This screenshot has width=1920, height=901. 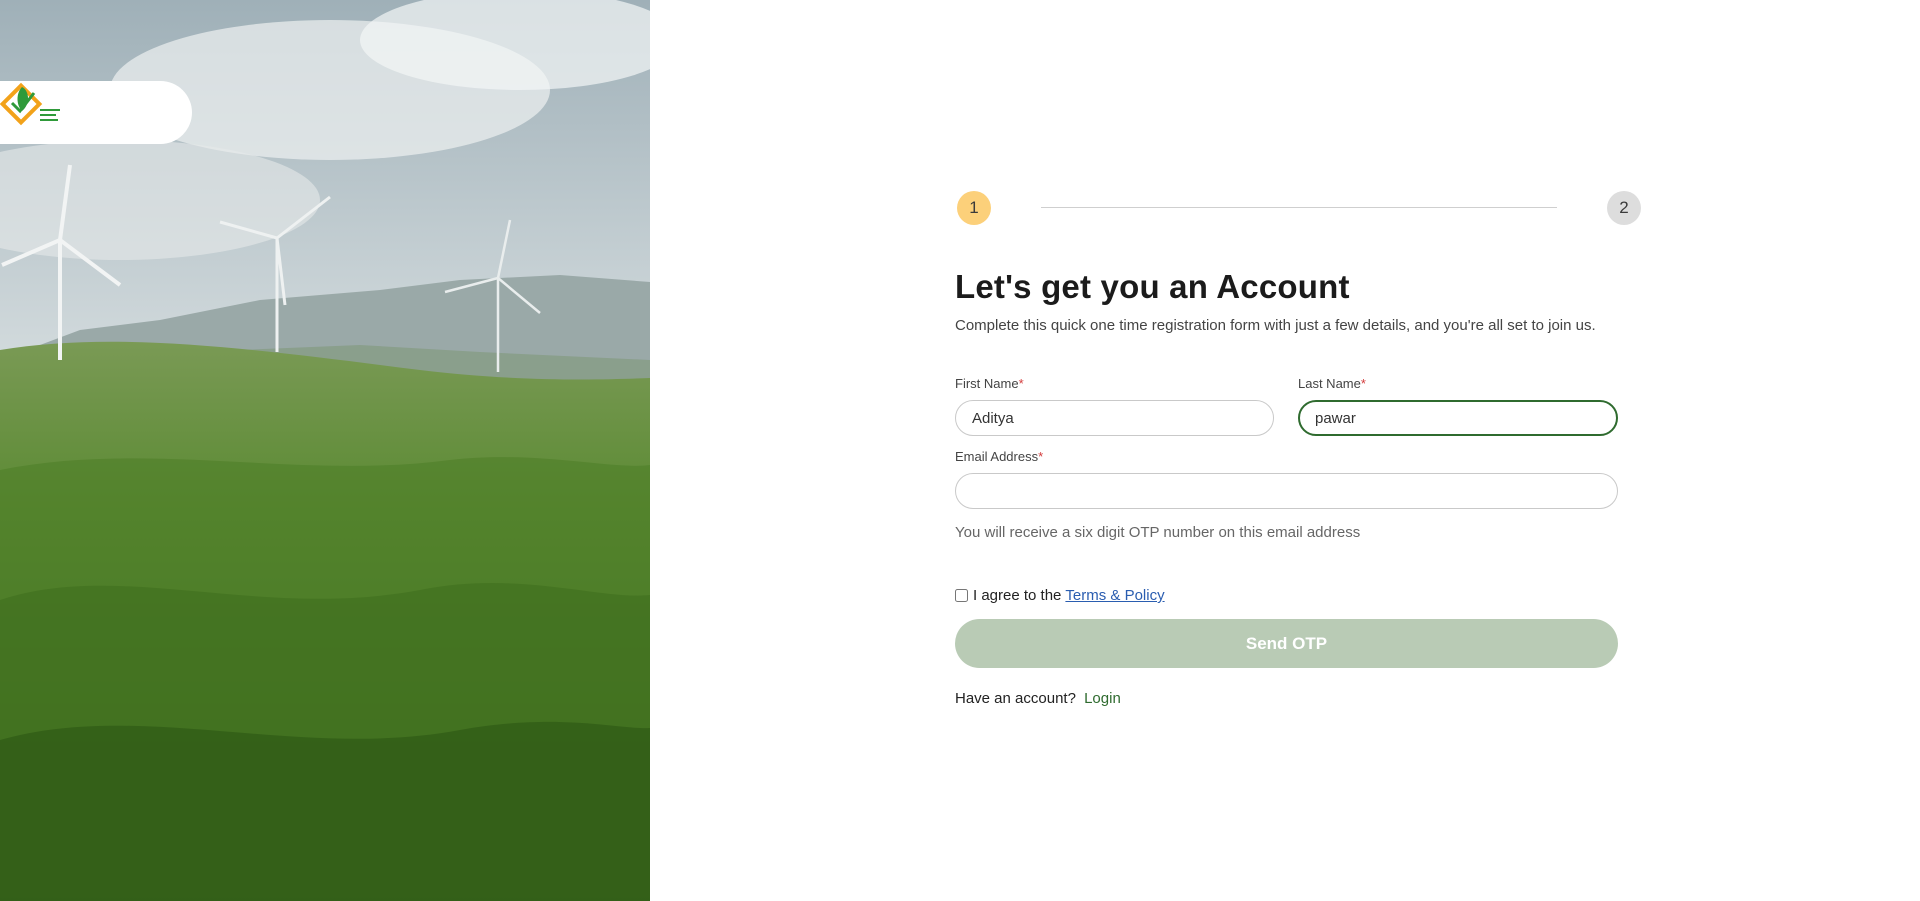 What do you see at coordinates (1152, 286) in the screenshot?
I see `page-title: Let's get you an Account` at bounding box center [1152, 286].